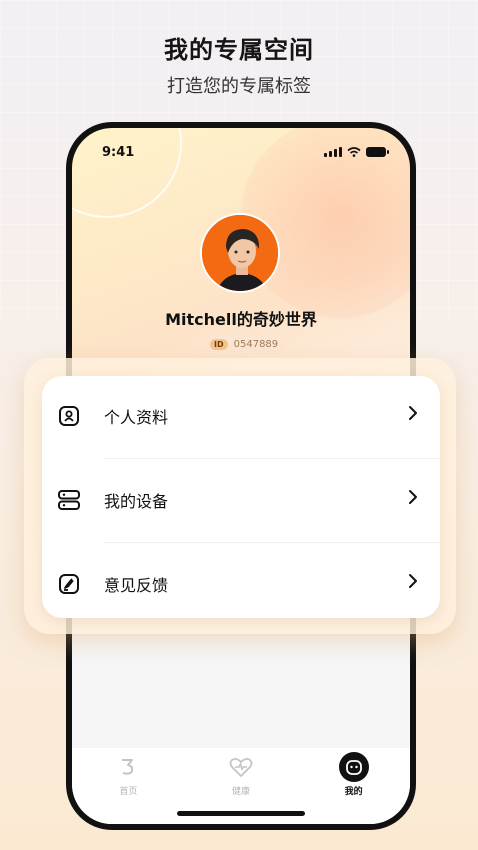 Image resolution: width=478 pixels, height=850 pixels. I want to click on wifi-icon, so click(354, 152).